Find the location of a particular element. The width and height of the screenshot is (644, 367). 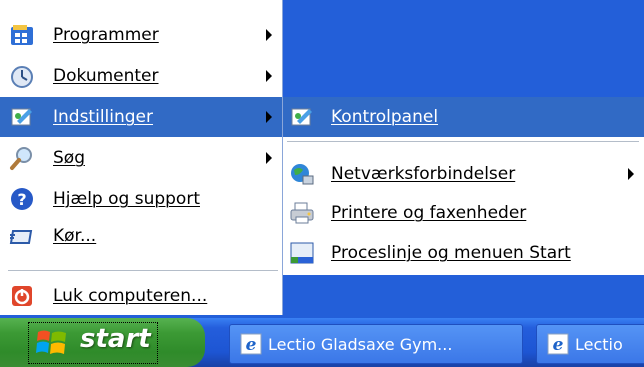

printer-icon is located at coordinates (302, 213).